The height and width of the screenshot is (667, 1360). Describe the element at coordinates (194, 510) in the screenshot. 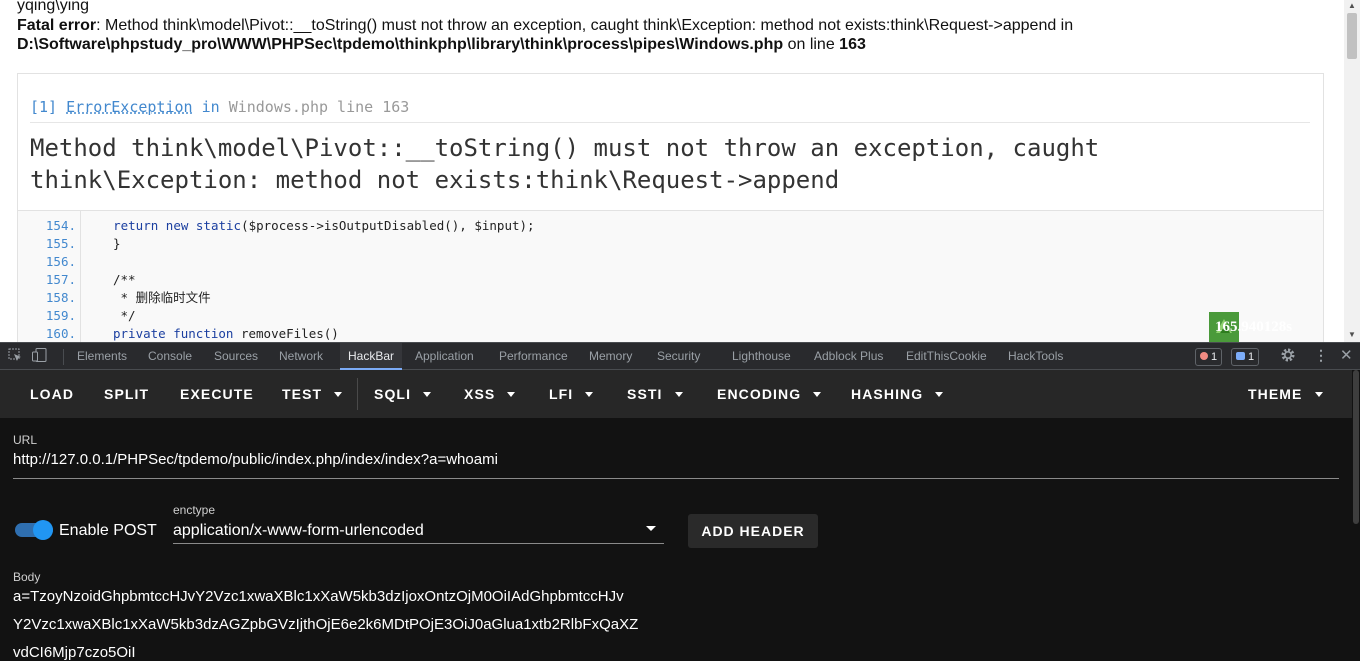

I see `enctype-label: enctype` at that location.